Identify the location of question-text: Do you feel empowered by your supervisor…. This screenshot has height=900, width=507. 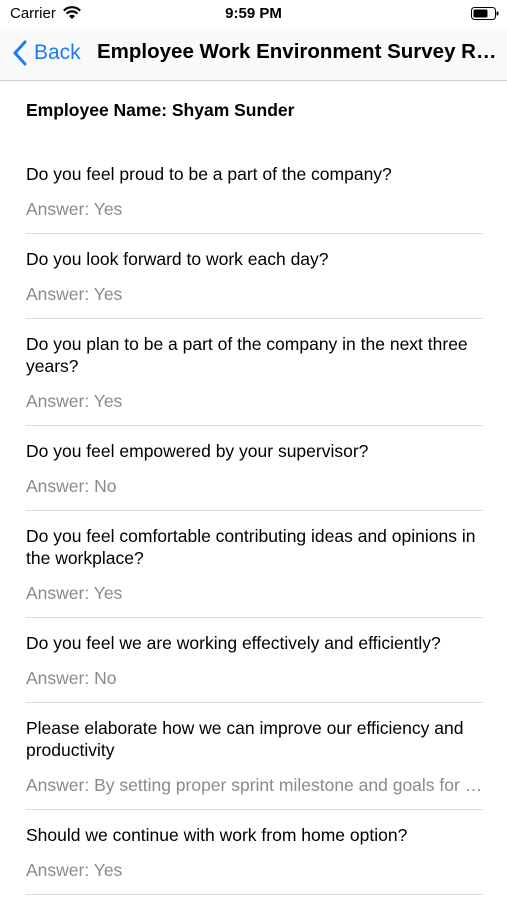
(197, 451).